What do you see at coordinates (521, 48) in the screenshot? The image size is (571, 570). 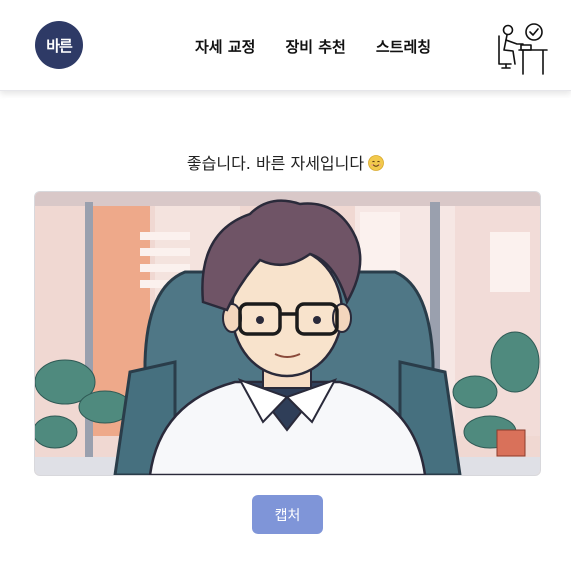 I see `person-at-desk-icon` at bounding box center [521, 48].